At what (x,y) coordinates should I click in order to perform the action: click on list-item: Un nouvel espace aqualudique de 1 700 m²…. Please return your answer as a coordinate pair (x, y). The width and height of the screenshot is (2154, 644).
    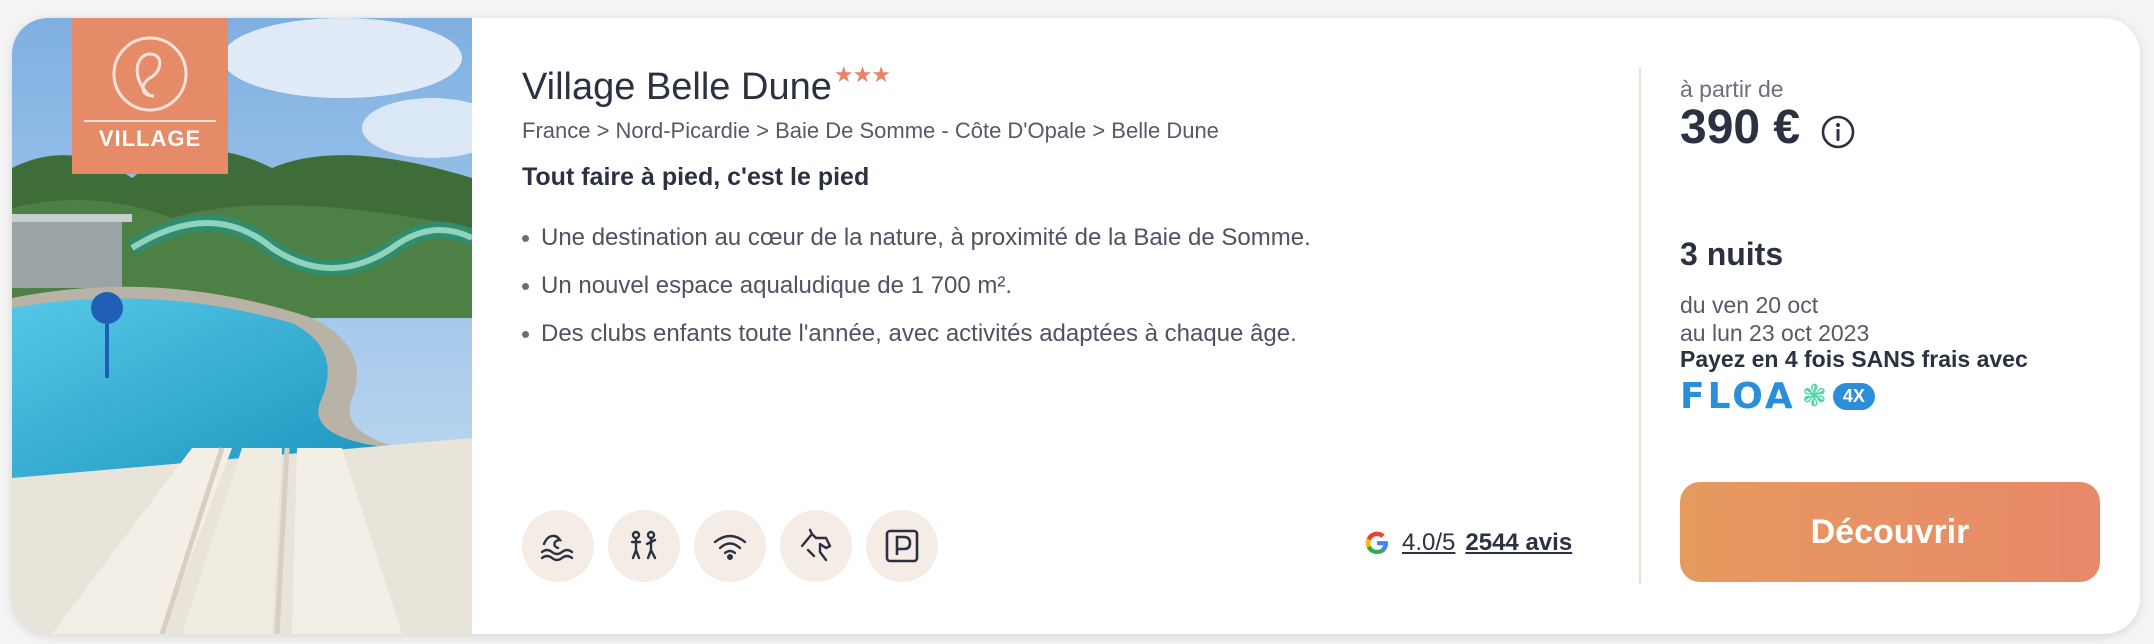
    Looking at the image, I should click on (916, 286).